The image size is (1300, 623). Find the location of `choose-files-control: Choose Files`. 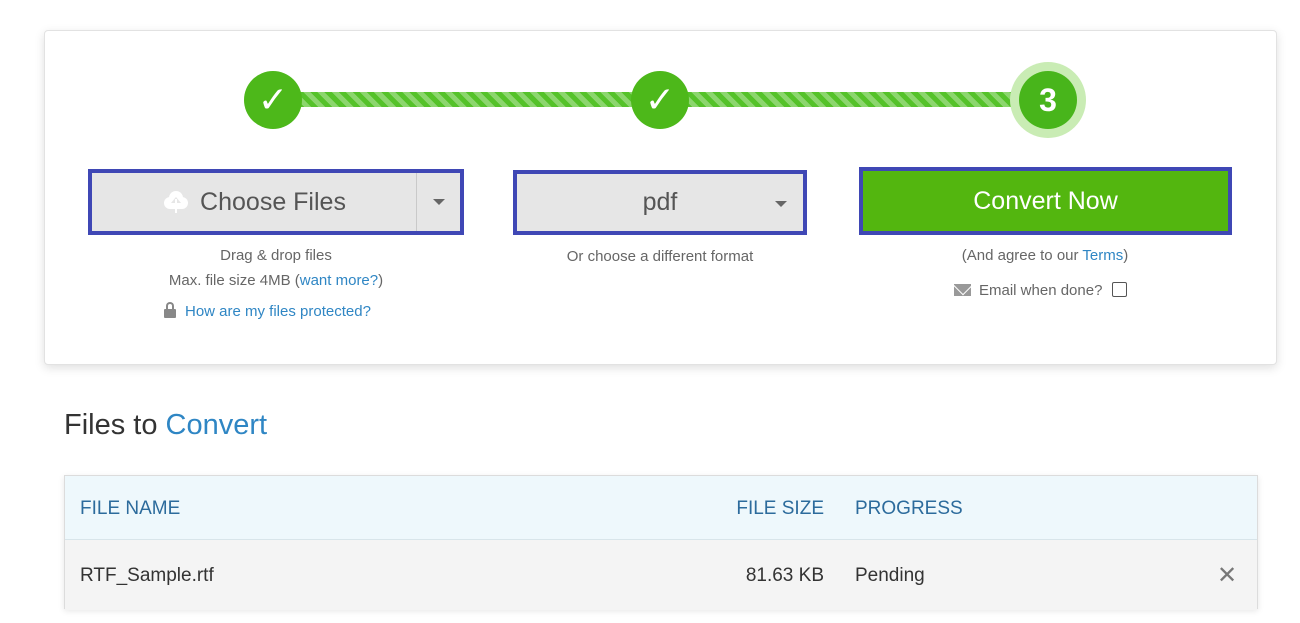

choose-files-control: Choose Files is located at coordinates (276, 202).